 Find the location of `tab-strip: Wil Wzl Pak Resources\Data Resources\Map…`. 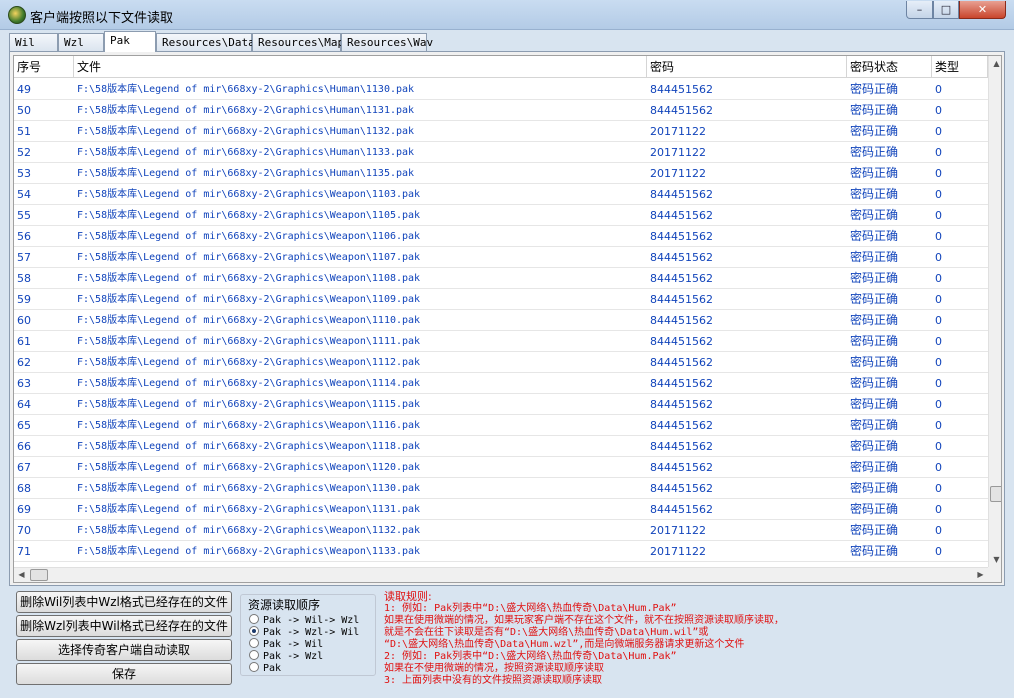

tab-strip: Wil Wzl Pak Resources\Data Resources\Map… is located at coordinates (509, 41).